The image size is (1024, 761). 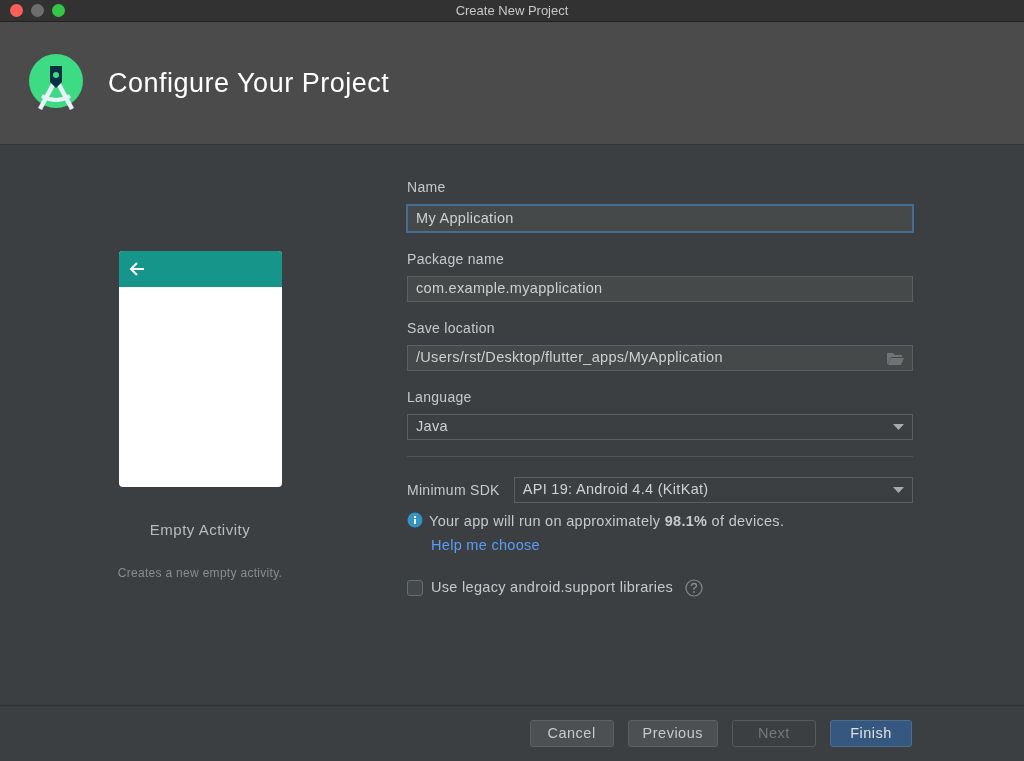 I want to click on info-icon, so click(x=415, y=520).